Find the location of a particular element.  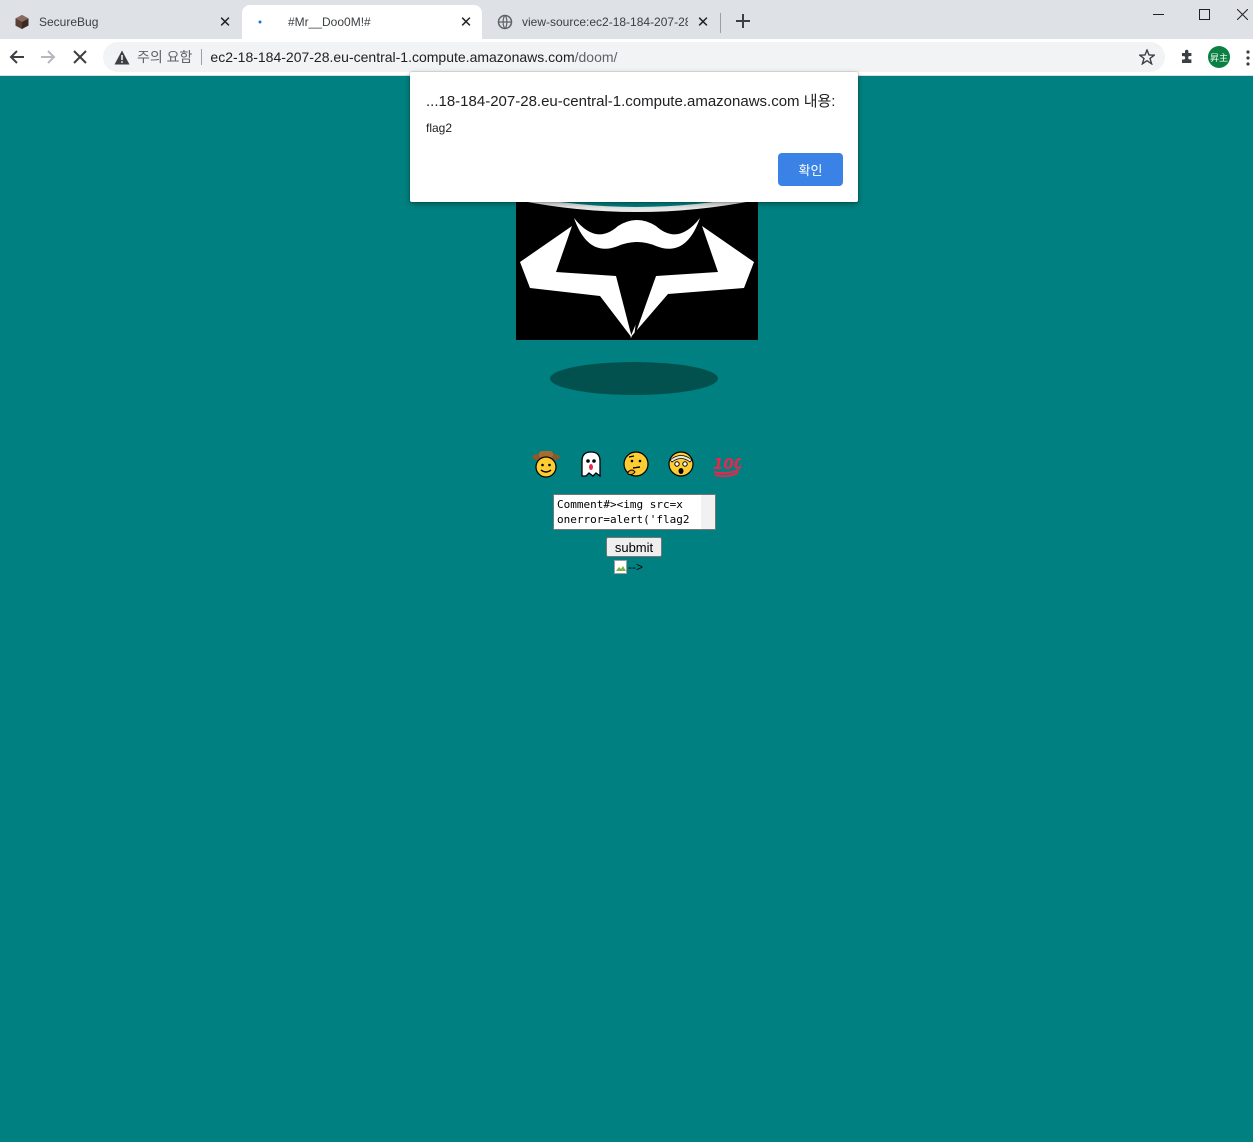

broken-image: --> is located at coordinates (628, 567).